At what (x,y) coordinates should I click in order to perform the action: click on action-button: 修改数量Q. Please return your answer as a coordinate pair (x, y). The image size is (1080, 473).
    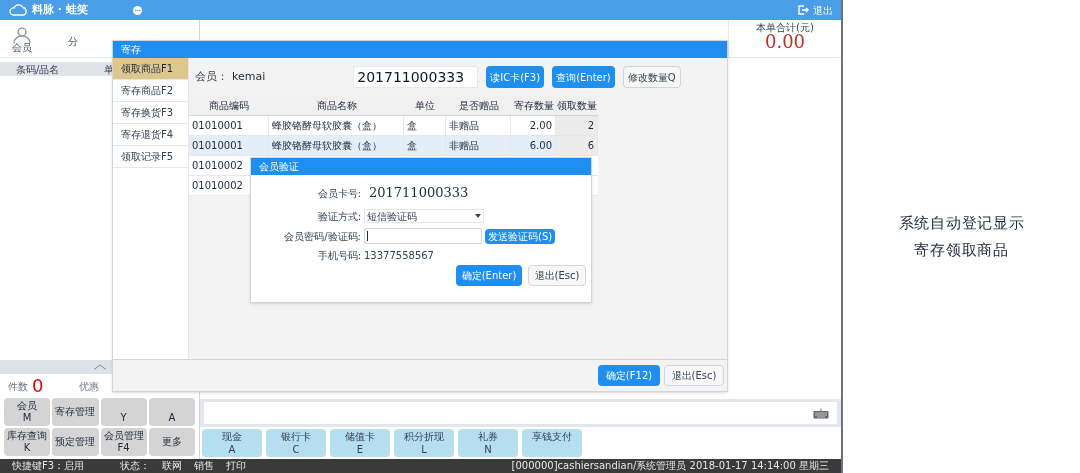
    Looking at the image, I should click on (651, 77).